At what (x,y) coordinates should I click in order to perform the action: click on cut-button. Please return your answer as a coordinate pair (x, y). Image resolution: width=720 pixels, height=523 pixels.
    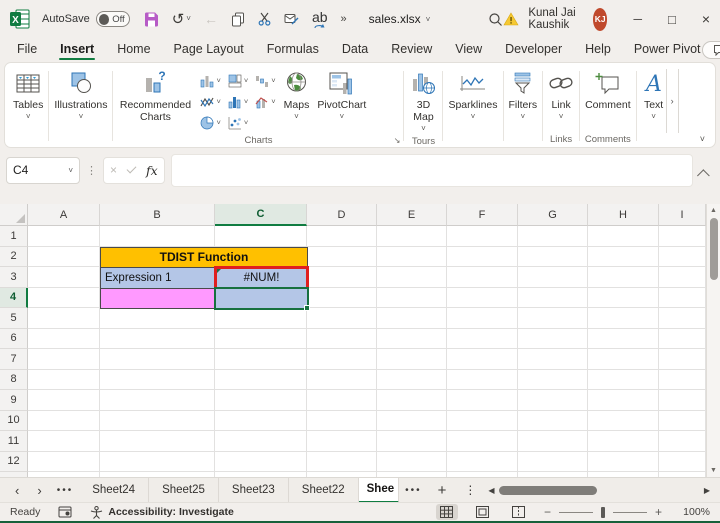
    Looking at the image, I should click on (264, 19).